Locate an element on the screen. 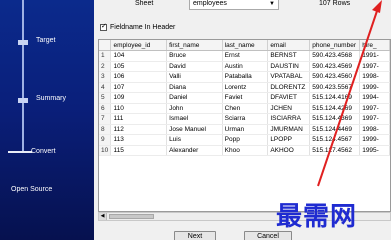 This screenshot has height=240, width=391. table-cell: David is located at coordinates (194, 66).